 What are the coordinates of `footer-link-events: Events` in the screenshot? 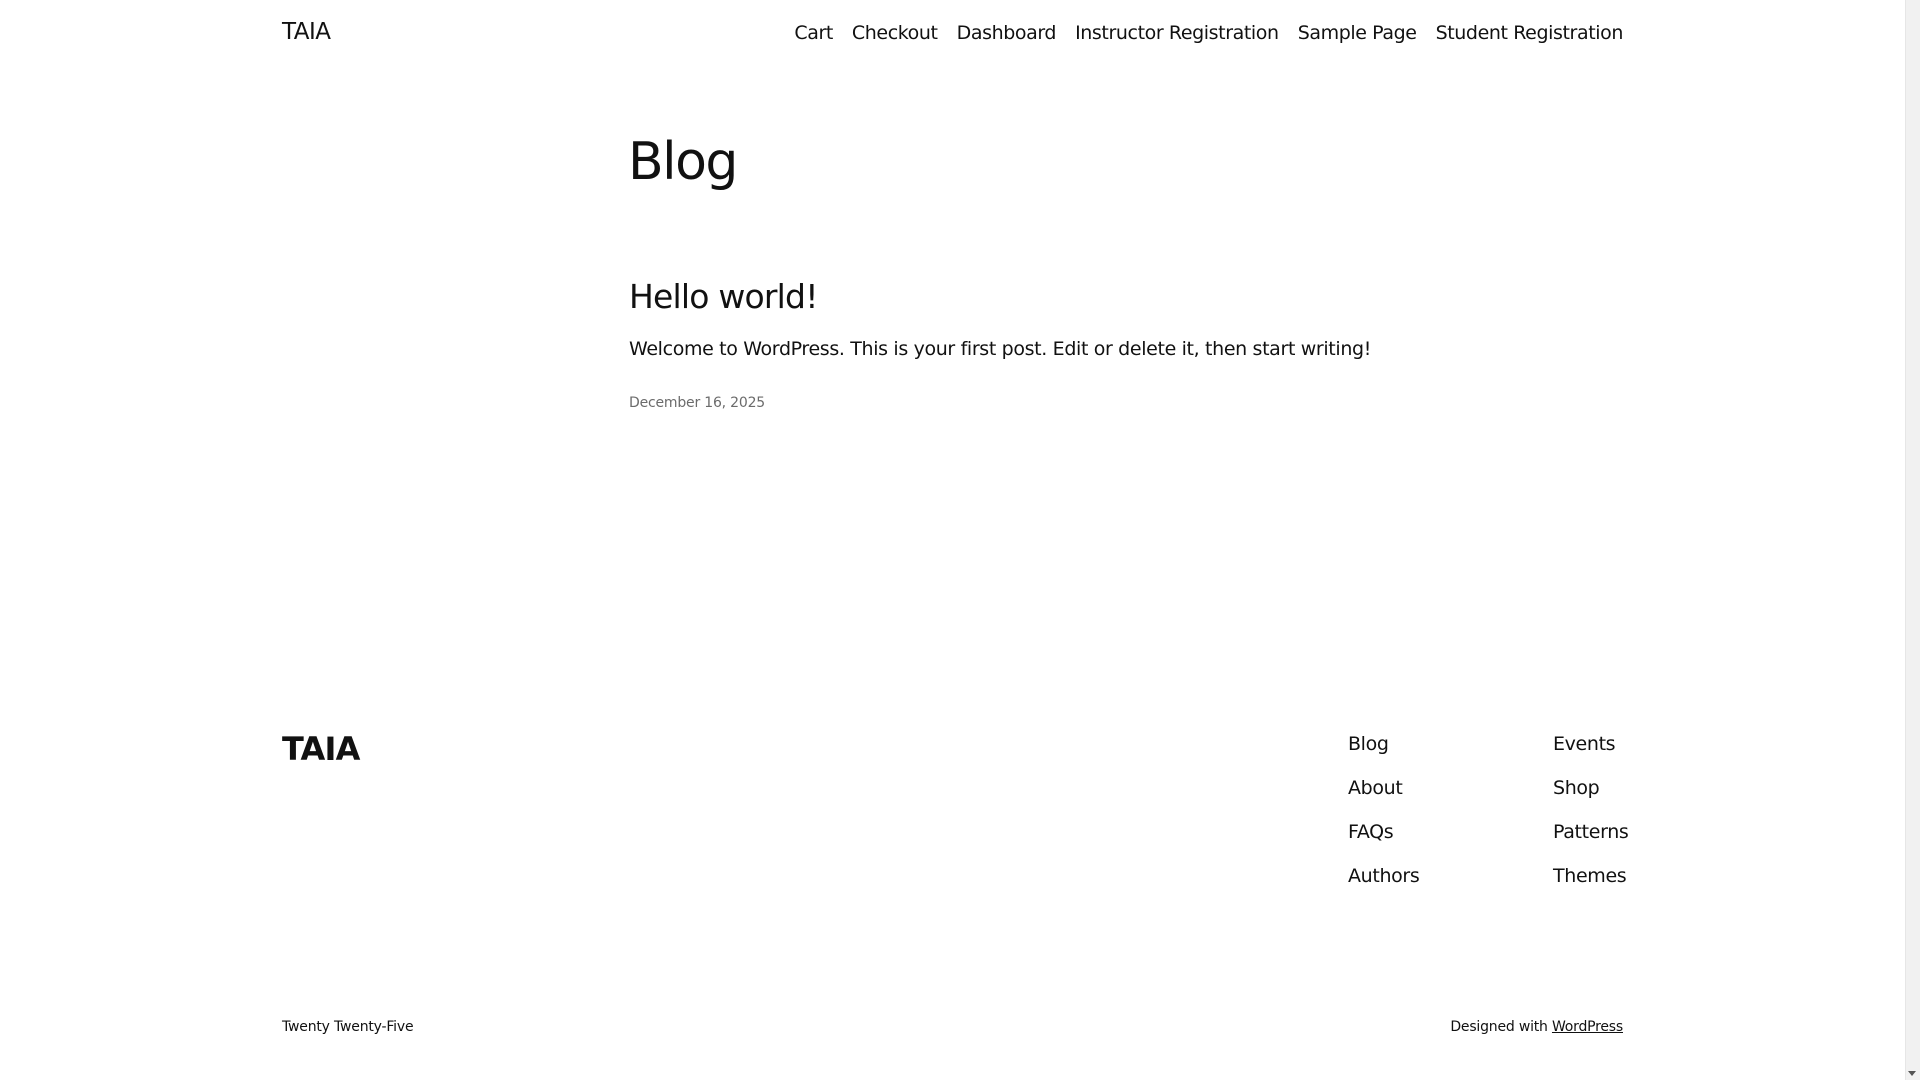 It's located at (1590, 744).